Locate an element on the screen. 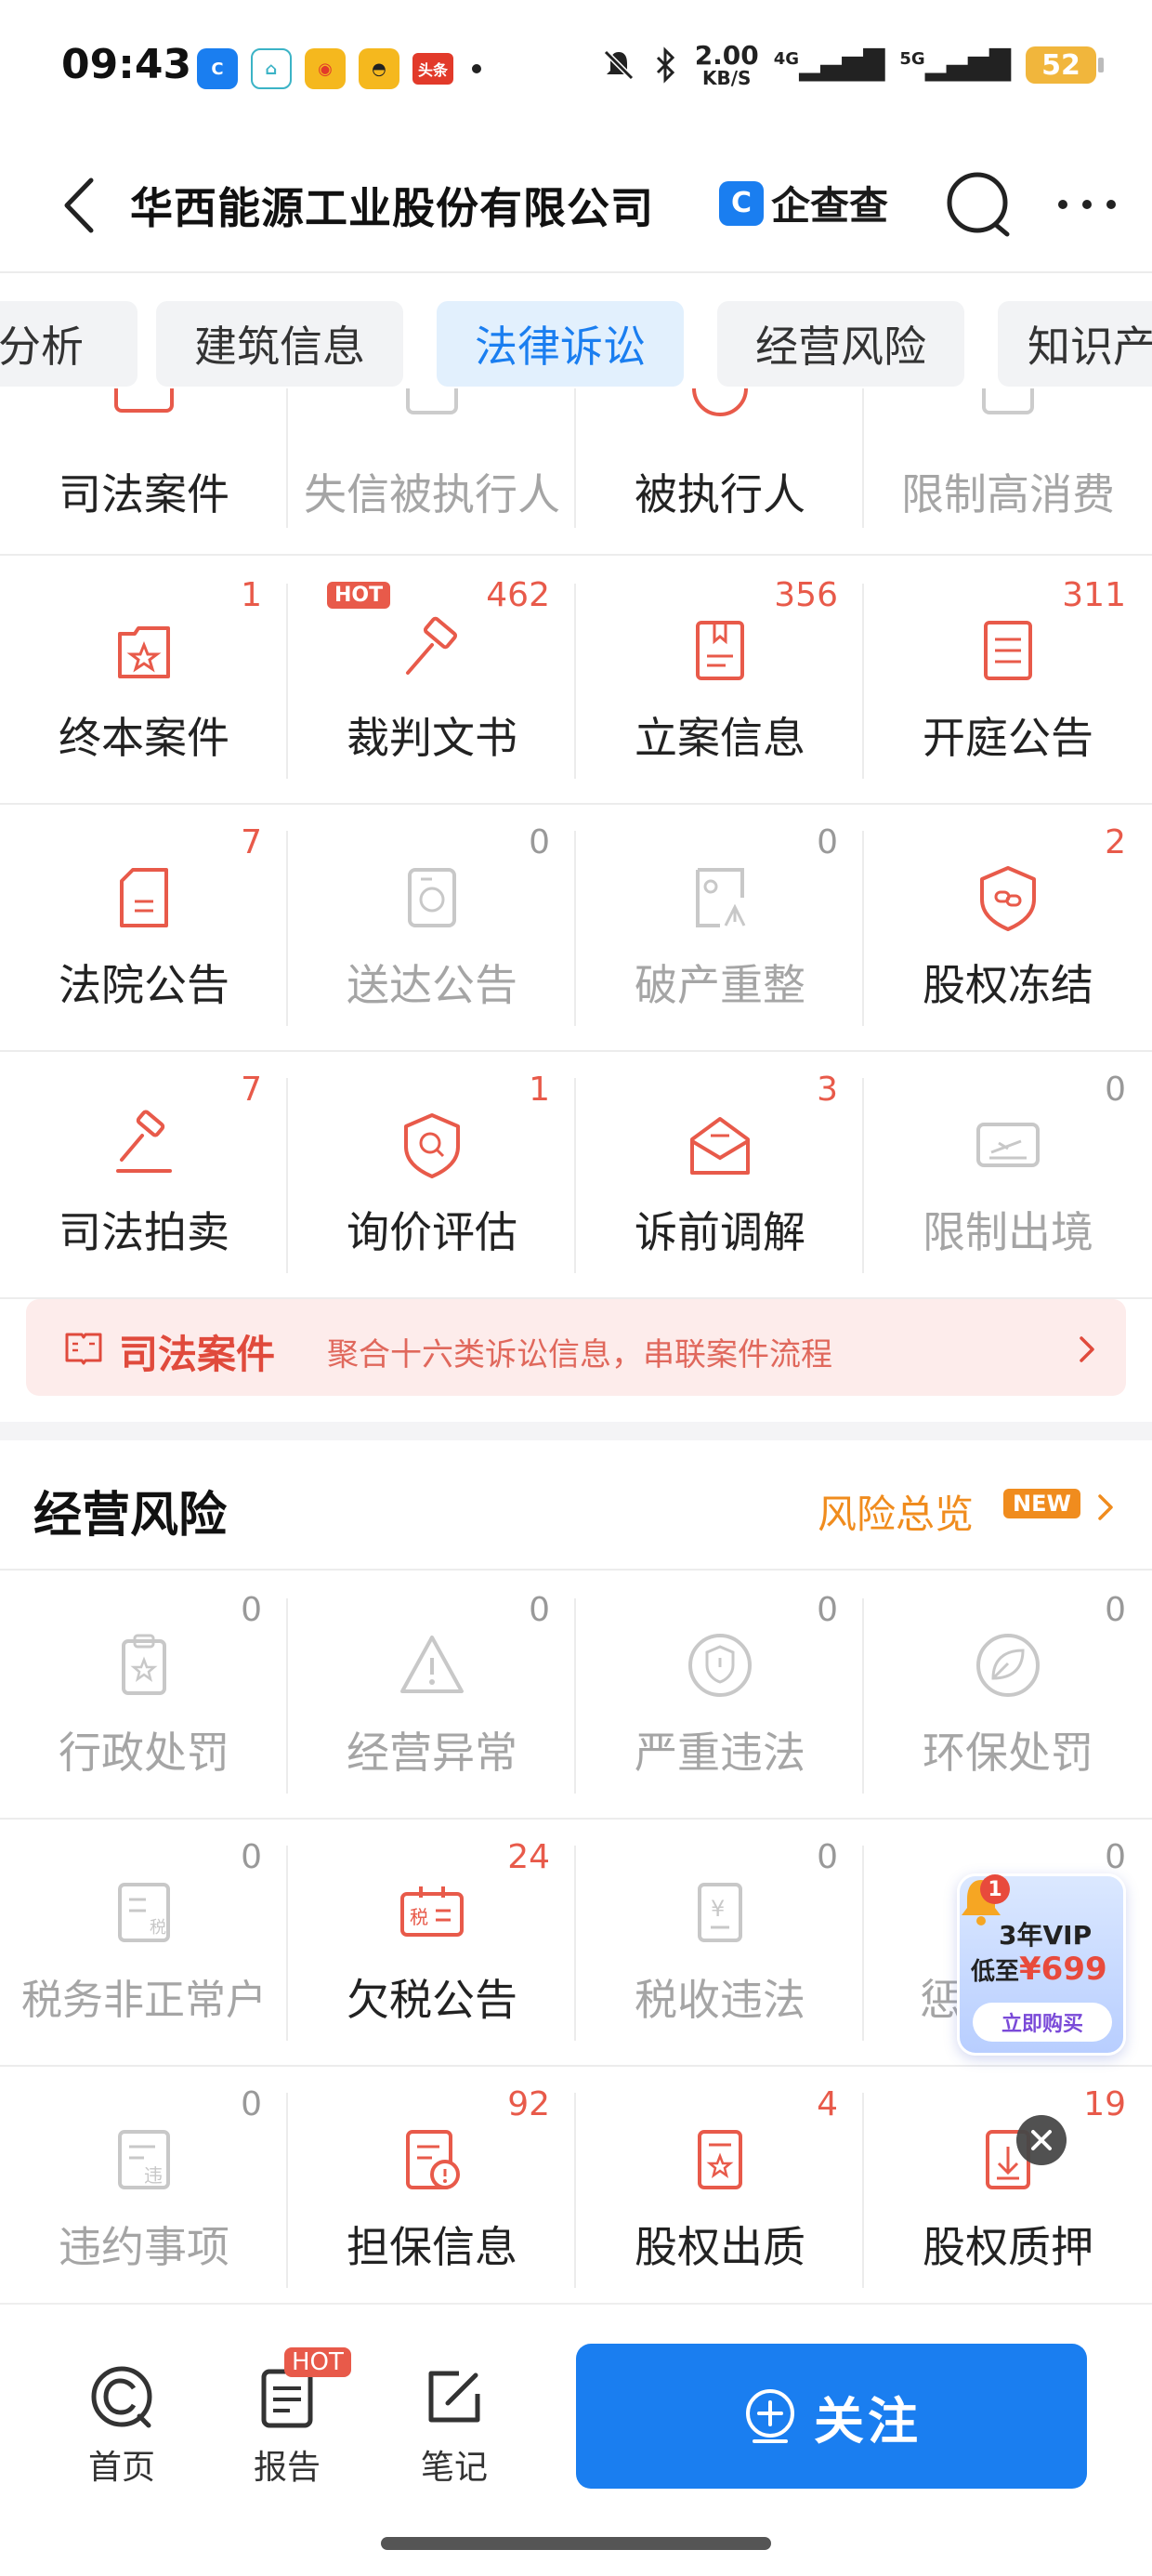  filing-info-label: 立案信息 is located at coordinates (720, 738).